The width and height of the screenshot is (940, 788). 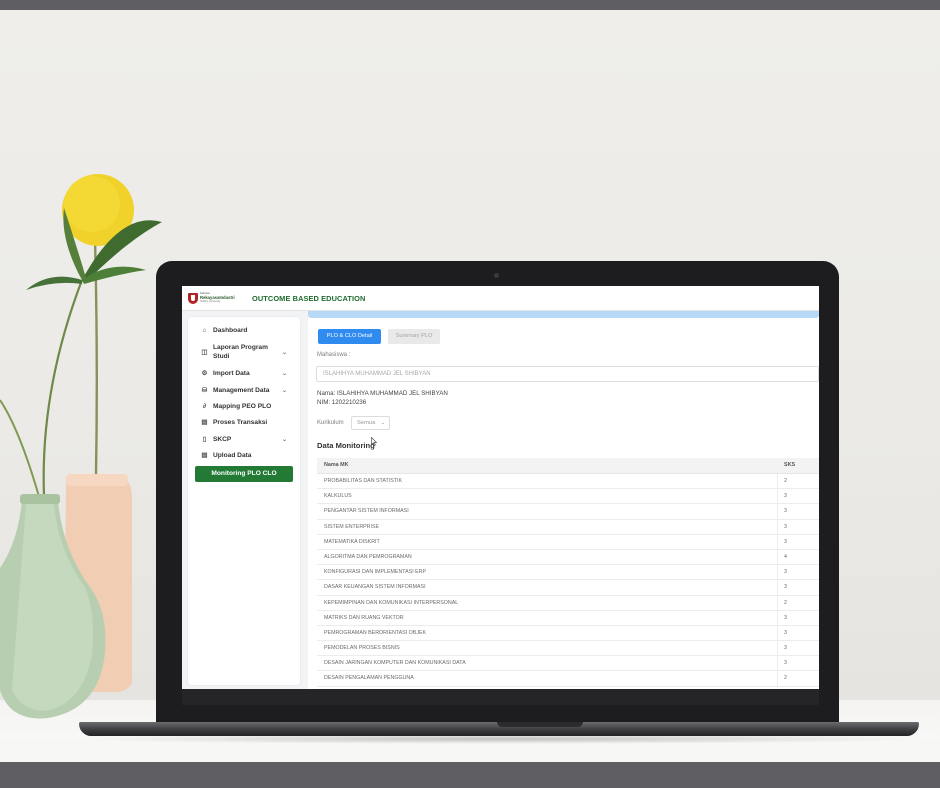 What do you see at coordinates (470, 775) in the screenshot?
I see `bottom-frame-band` at bounding box center [470, 775].